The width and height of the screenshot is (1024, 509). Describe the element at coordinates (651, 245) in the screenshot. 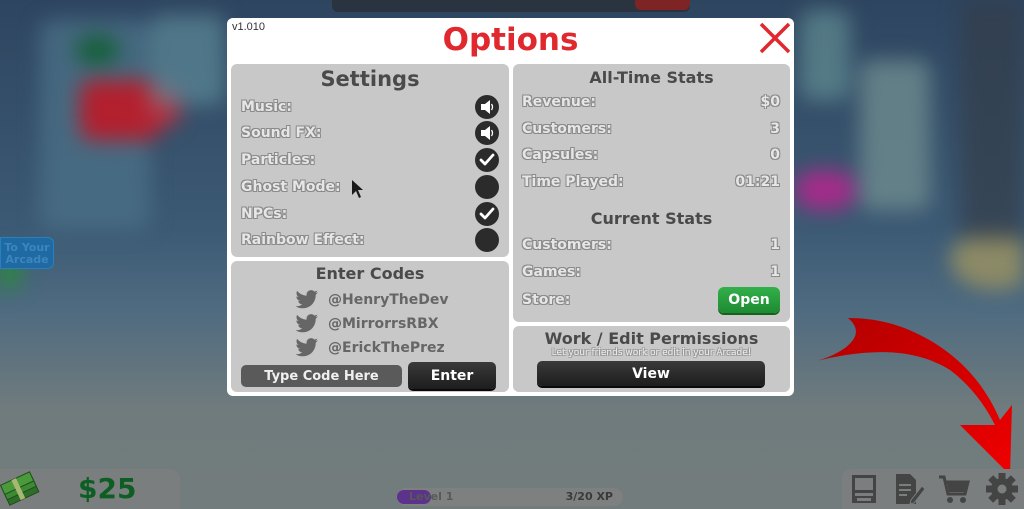

I see `stat-row: Customers: 1` at that location.